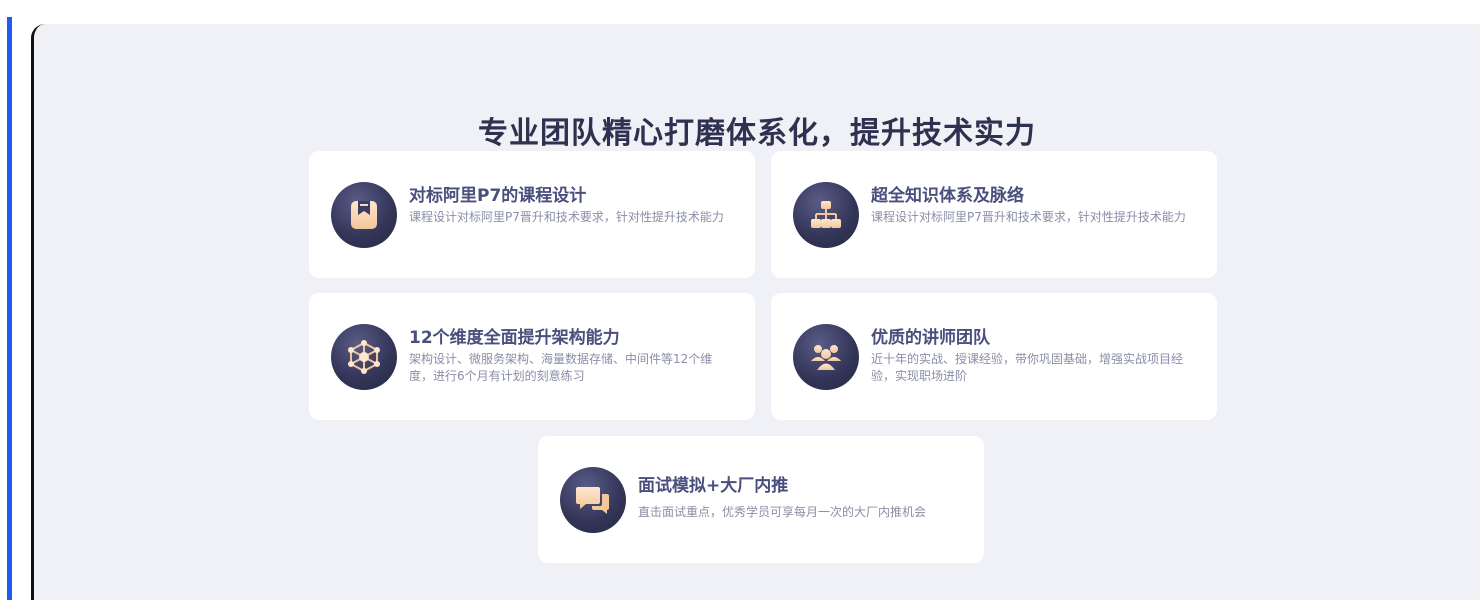 This screenshot has height=600, width=1480. What do you see at coordinates (757, 133) in the screenshot?
I see `page-title: 专业团队精心打磨体系化，提升技术实力` at bounding box center [757, 133].